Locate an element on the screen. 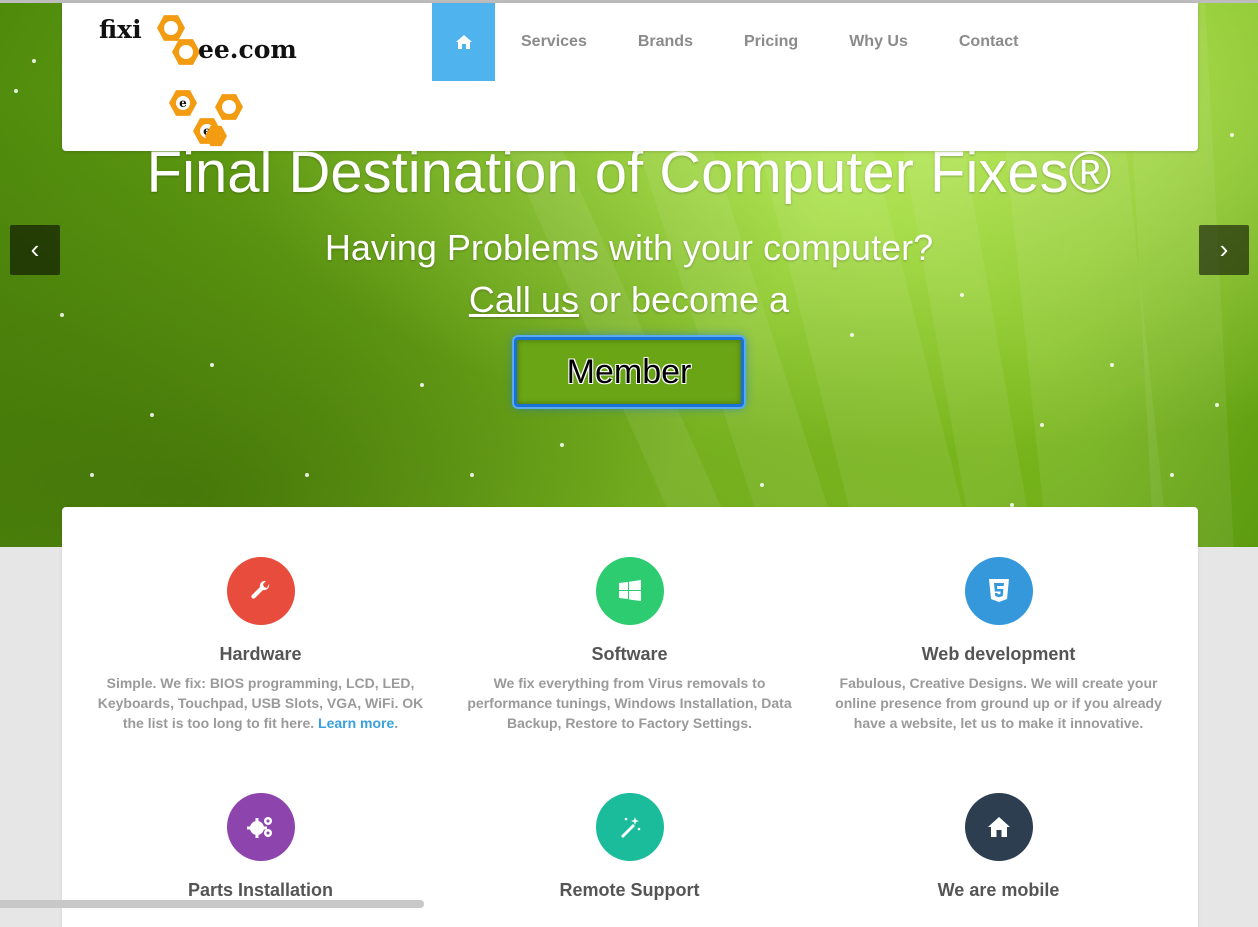 Image resolution: width=1258 pixels, height=927 pixels. feature-title: Hardware is located at coordinates (260, 654).